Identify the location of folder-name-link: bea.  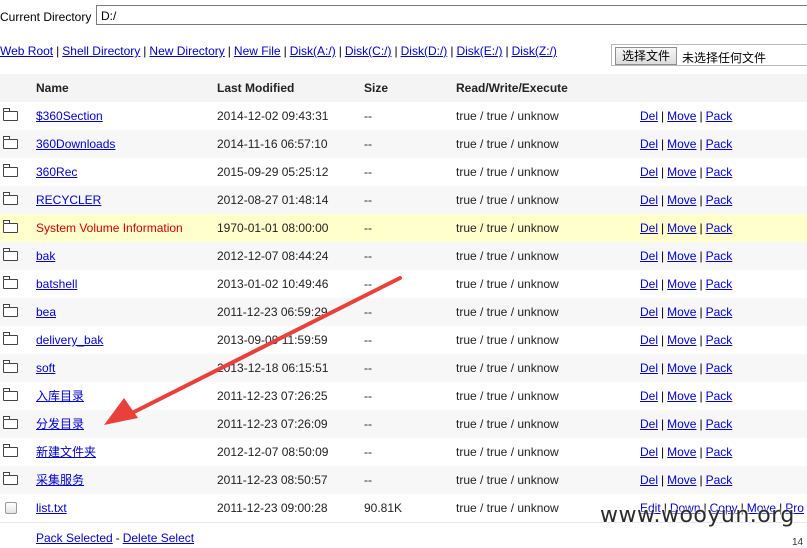
(46, 312).